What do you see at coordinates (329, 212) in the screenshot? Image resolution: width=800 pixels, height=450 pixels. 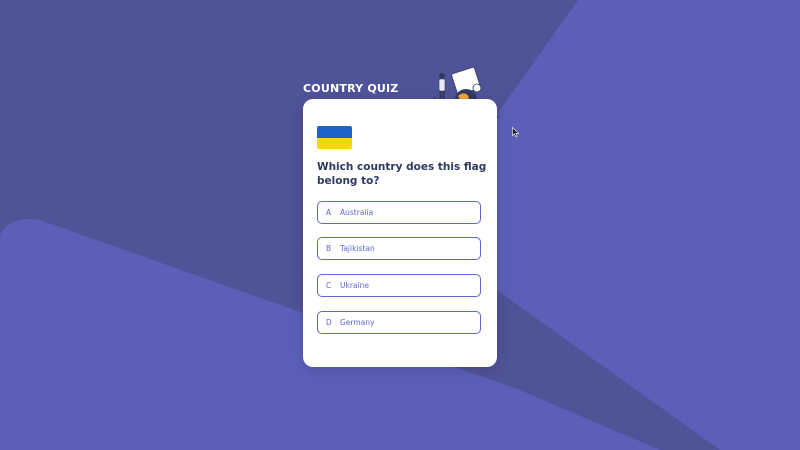 I see `option-letter: A` at bounding box center [329, 212].